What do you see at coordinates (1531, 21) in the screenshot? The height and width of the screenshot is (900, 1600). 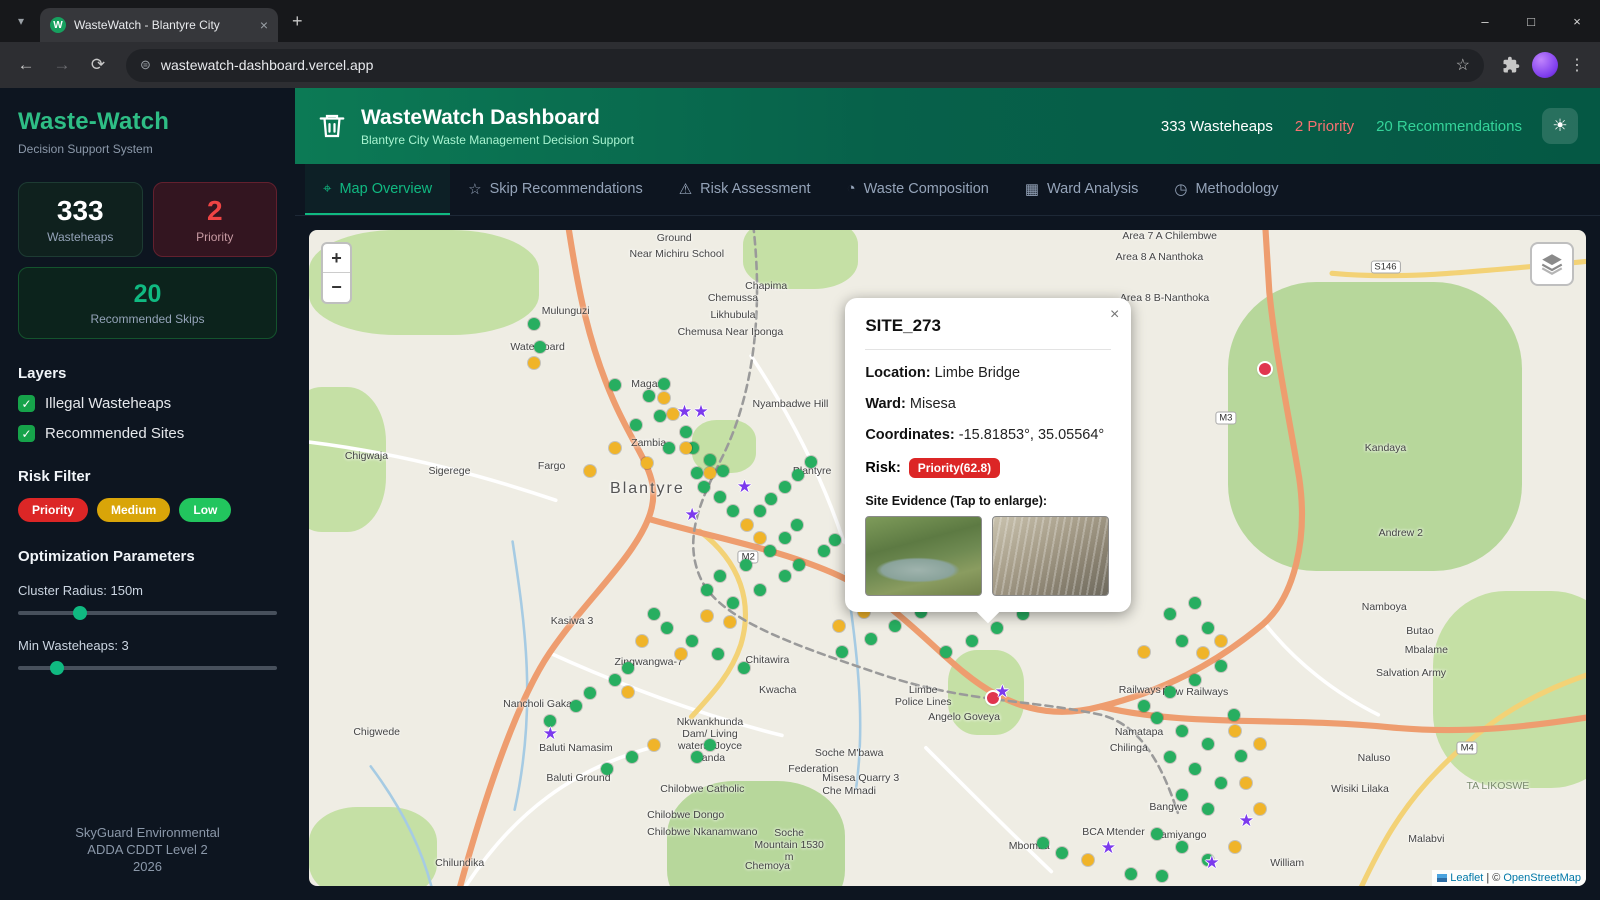 I see `maximize-button: □` at bounding box center [1531, 21].